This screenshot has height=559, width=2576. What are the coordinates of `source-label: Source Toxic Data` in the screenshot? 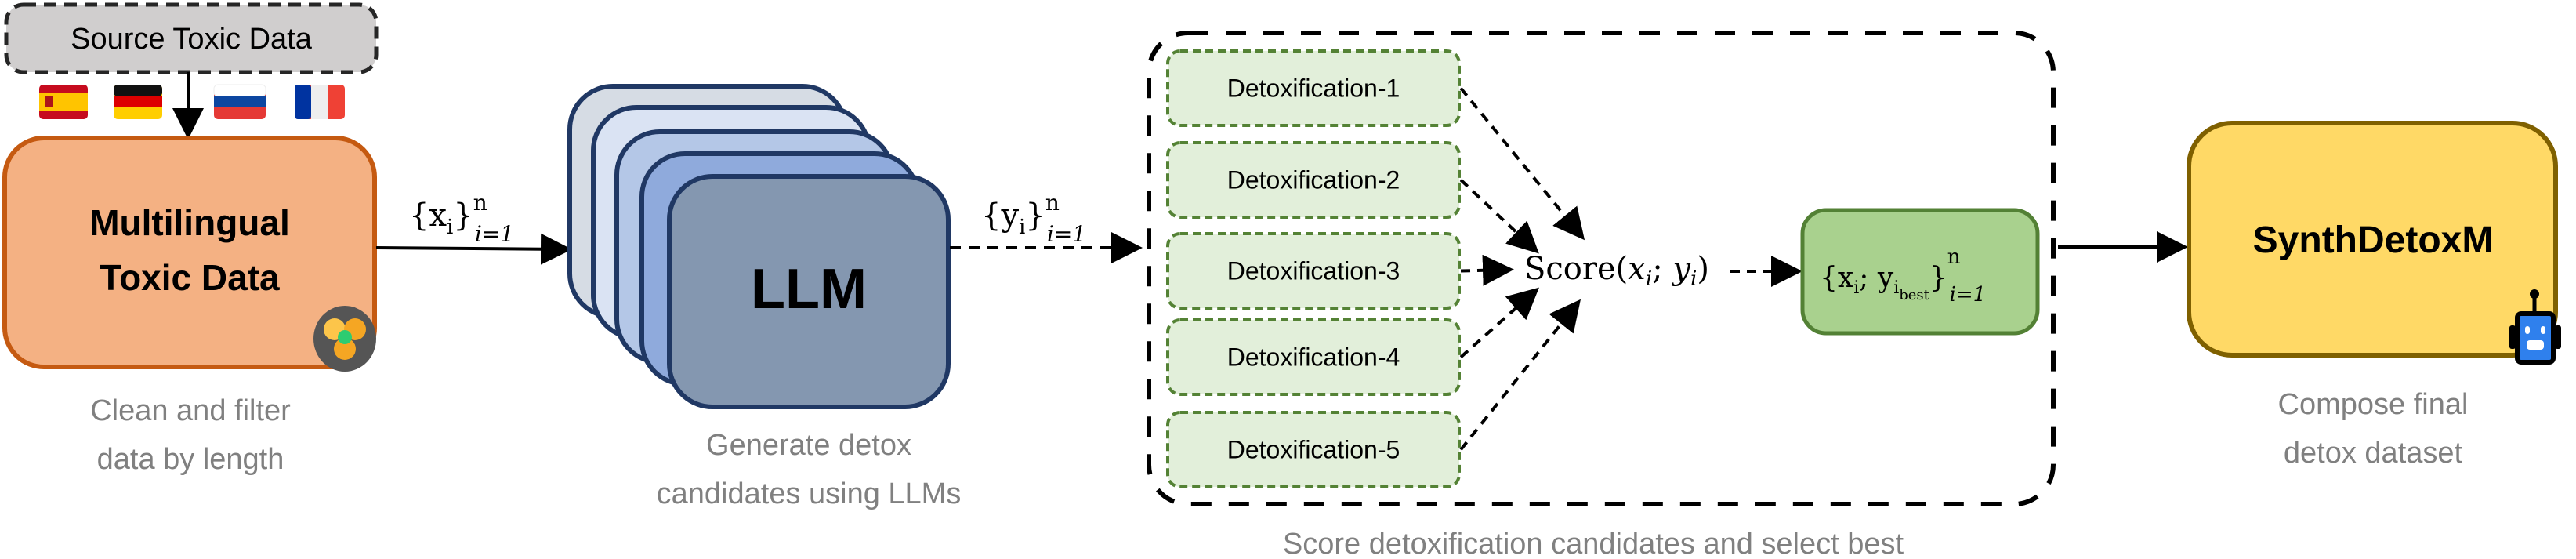 It's located at (192, 39).